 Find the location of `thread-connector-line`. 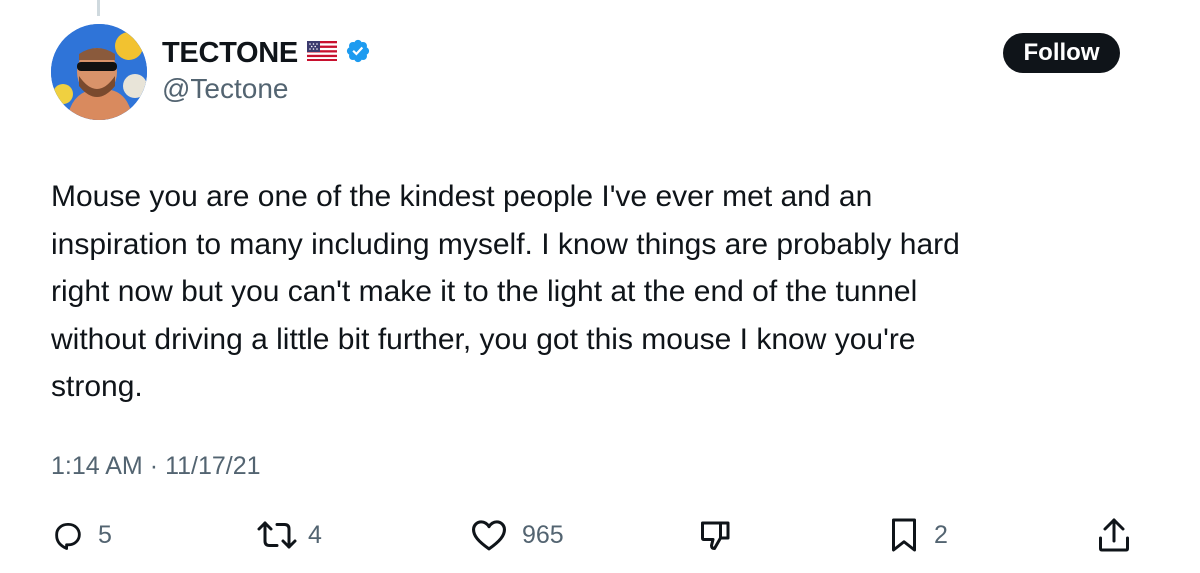

thread-connector-line is located at coordinates (98, 8).